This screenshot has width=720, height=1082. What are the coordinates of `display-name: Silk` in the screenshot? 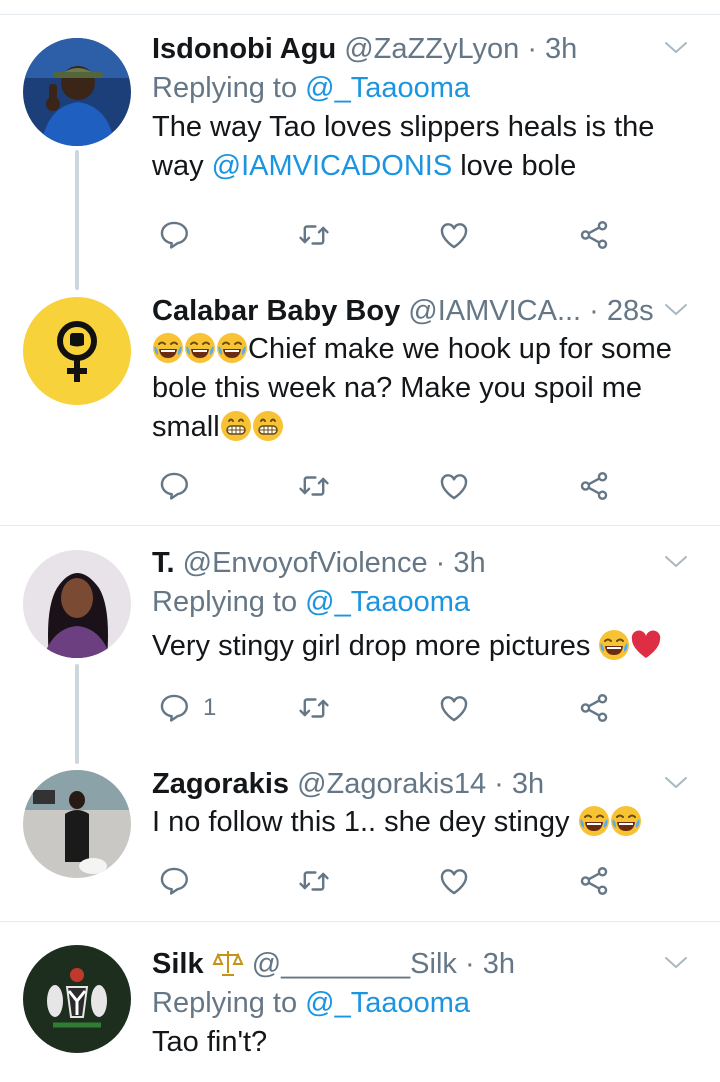 It's located at (178, 964).